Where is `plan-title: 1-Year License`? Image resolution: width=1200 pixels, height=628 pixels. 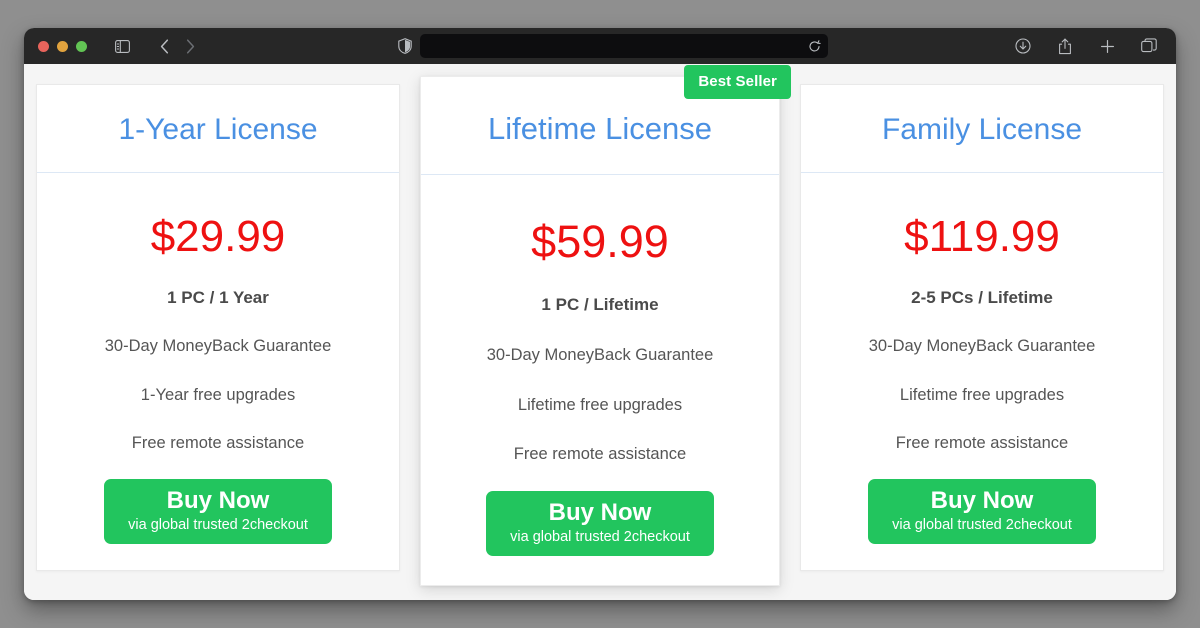 plan-title: 1-Year License is located at coordinates (218, 129).